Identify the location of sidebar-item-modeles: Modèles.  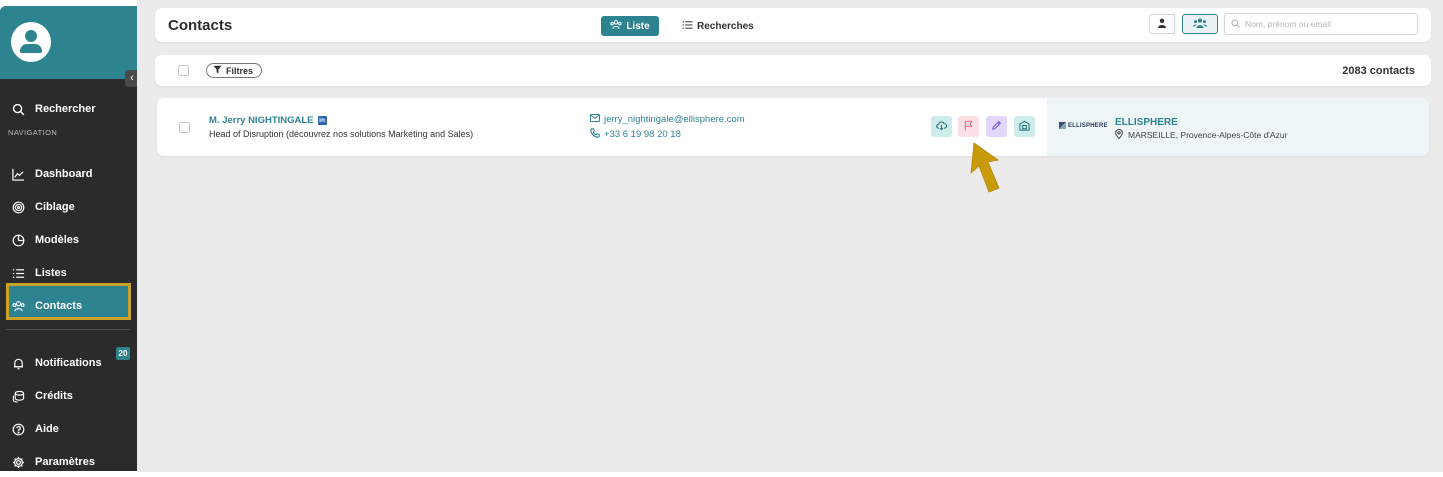
(45, 240).